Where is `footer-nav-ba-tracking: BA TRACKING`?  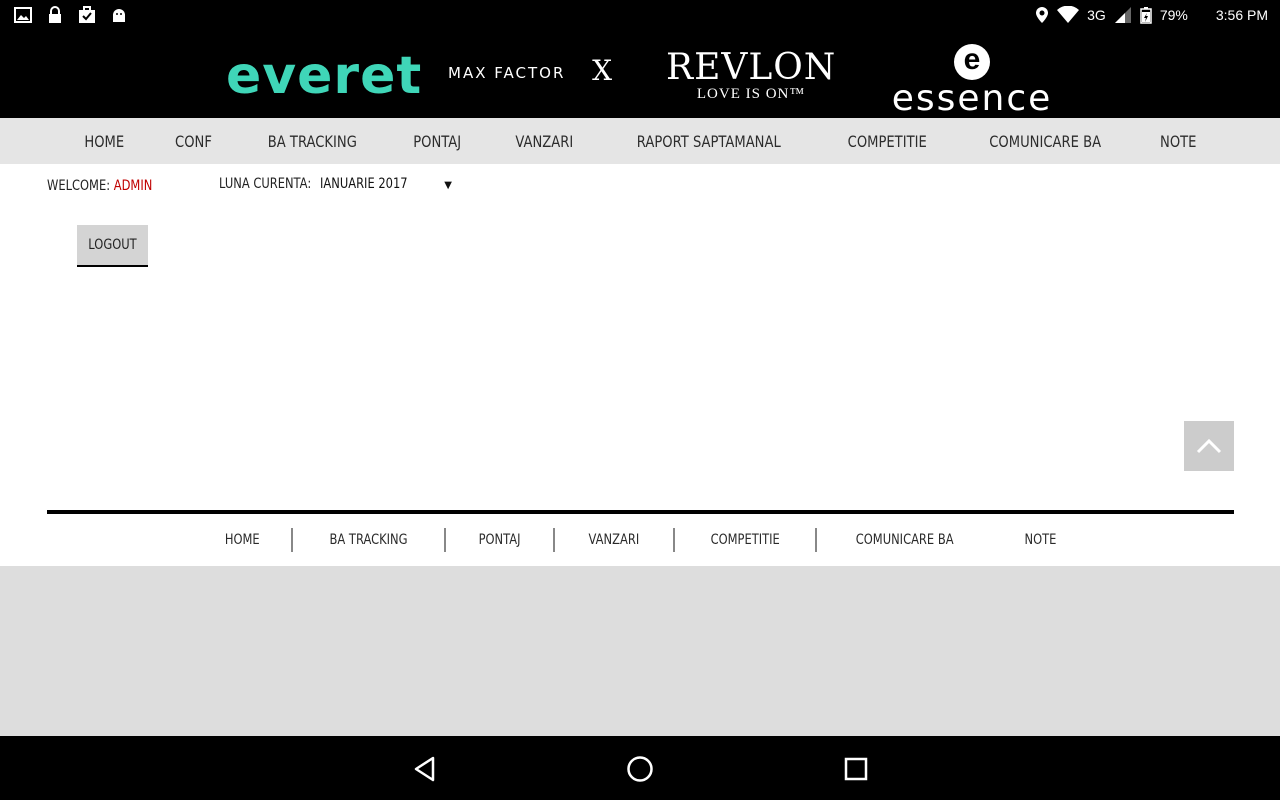 footer-nav-ba-tracking: BA TRACKING is located at coordinates (369, 540).